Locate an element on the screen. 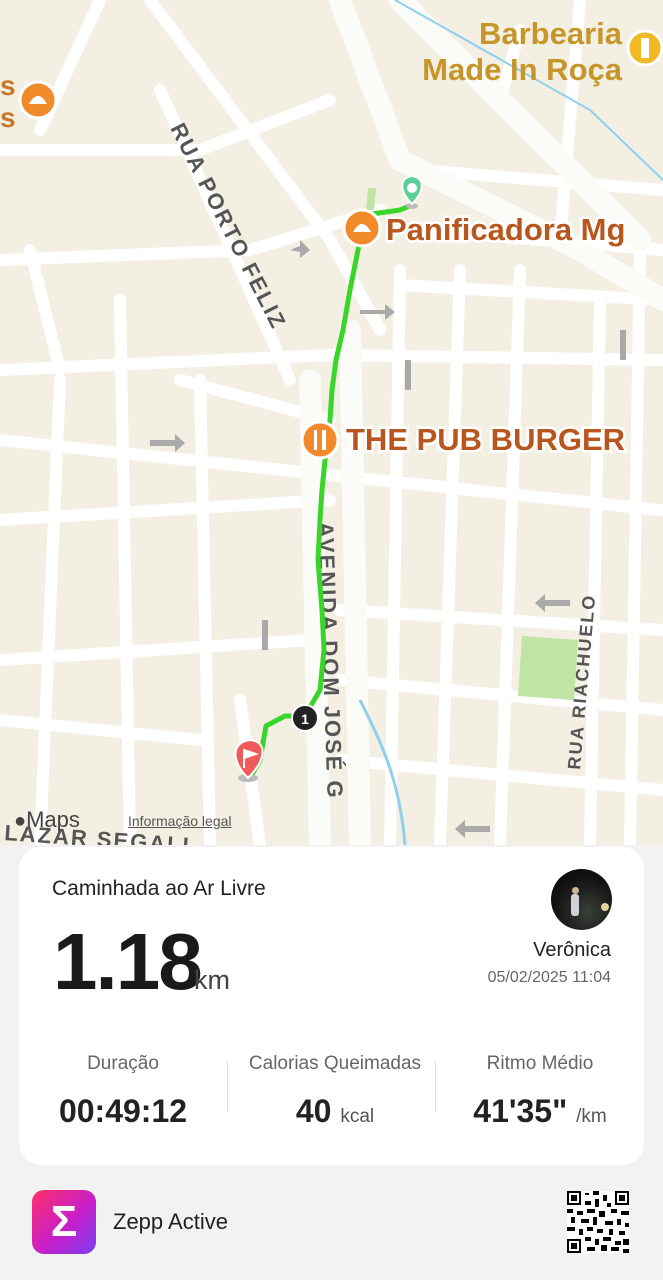  restaurant-icon-pub-burger is located at coordinates (320, 440).